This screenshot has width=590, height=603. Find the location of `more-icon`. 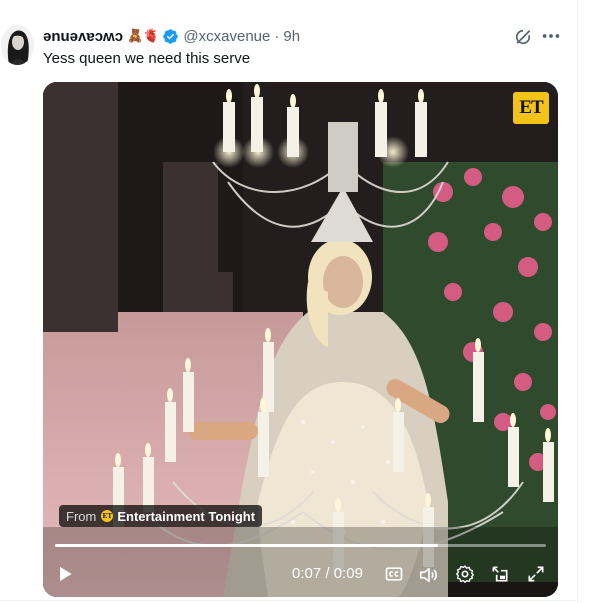

more-icon is located at coordinates (551, 36).